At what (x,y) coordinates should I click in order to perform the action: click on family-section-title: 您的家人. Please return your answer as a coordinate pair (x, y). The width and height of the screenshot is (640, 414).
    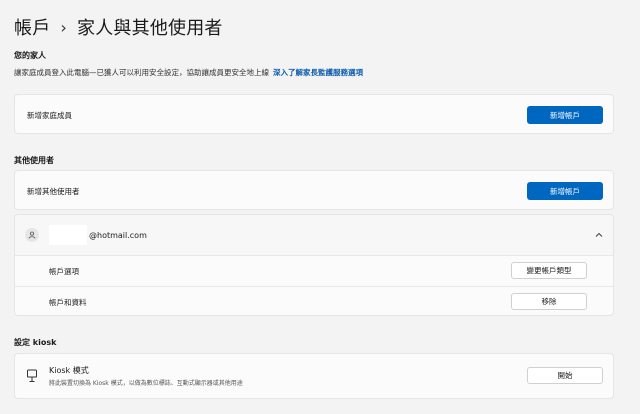
    Looking at the image, I should click on (30, 55).